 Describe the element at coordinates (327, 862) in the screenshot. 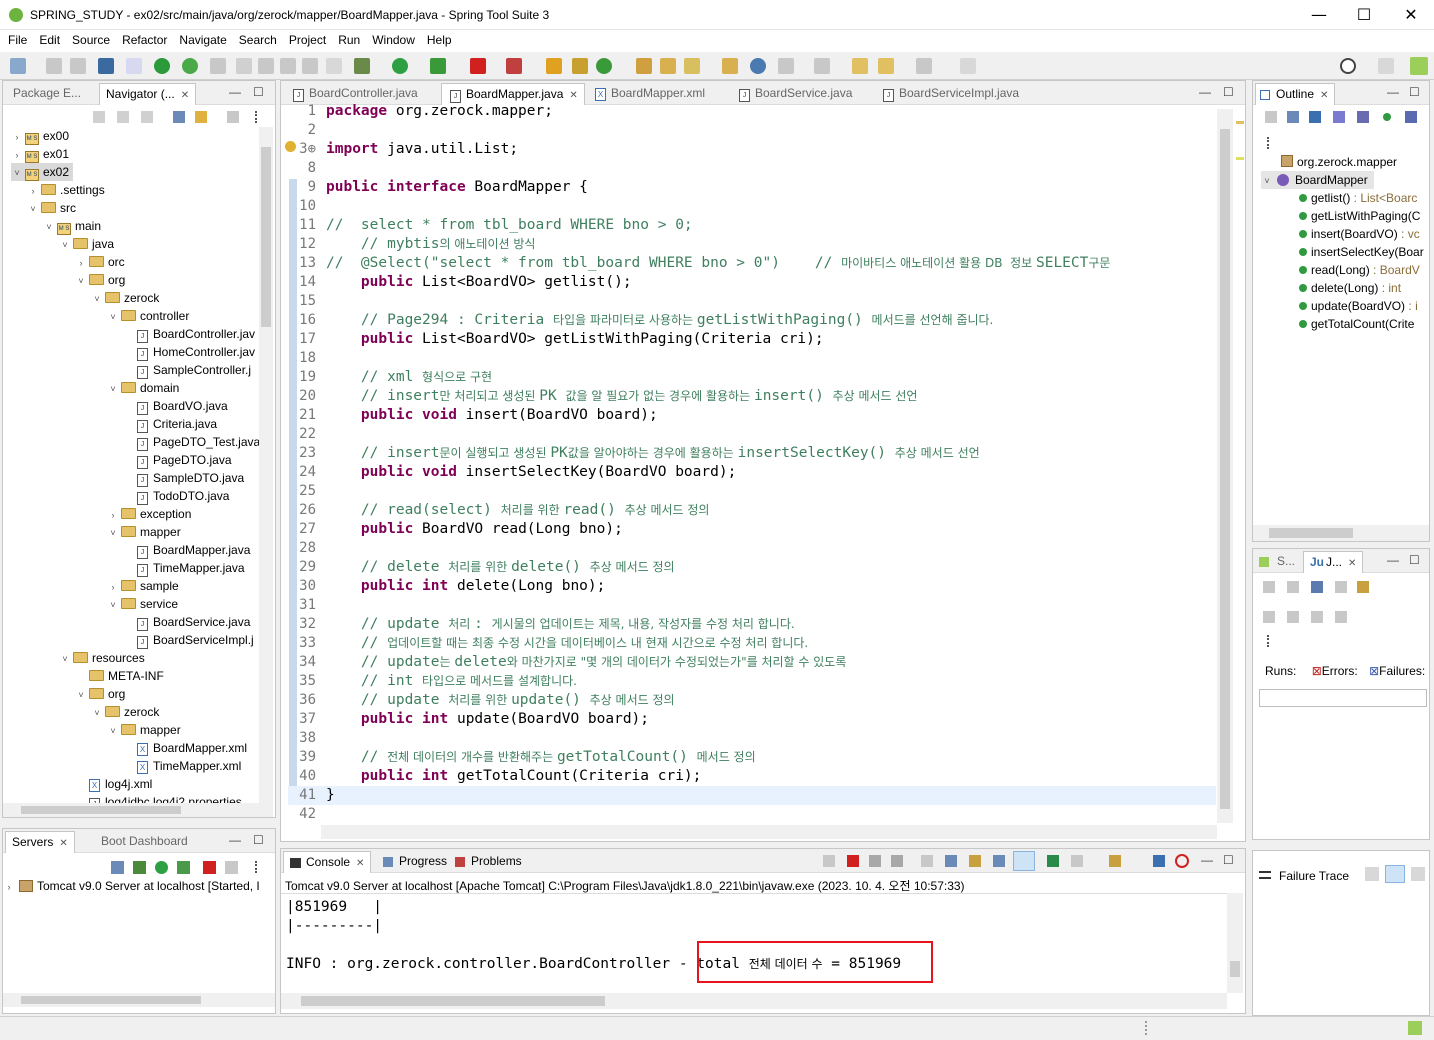

I see `tab-console: Console ✕` at that location.